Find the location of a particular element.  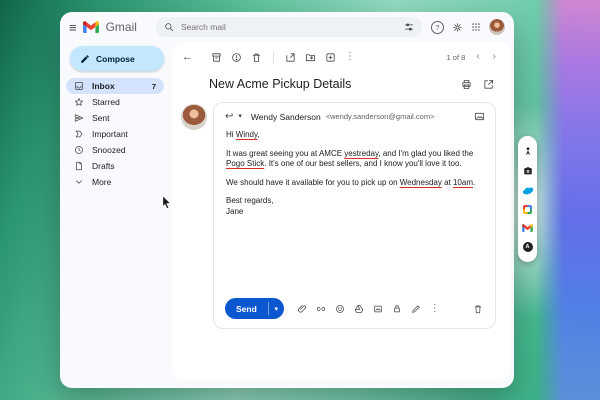

compose-label: Compose is located at coordinates (115, 58).